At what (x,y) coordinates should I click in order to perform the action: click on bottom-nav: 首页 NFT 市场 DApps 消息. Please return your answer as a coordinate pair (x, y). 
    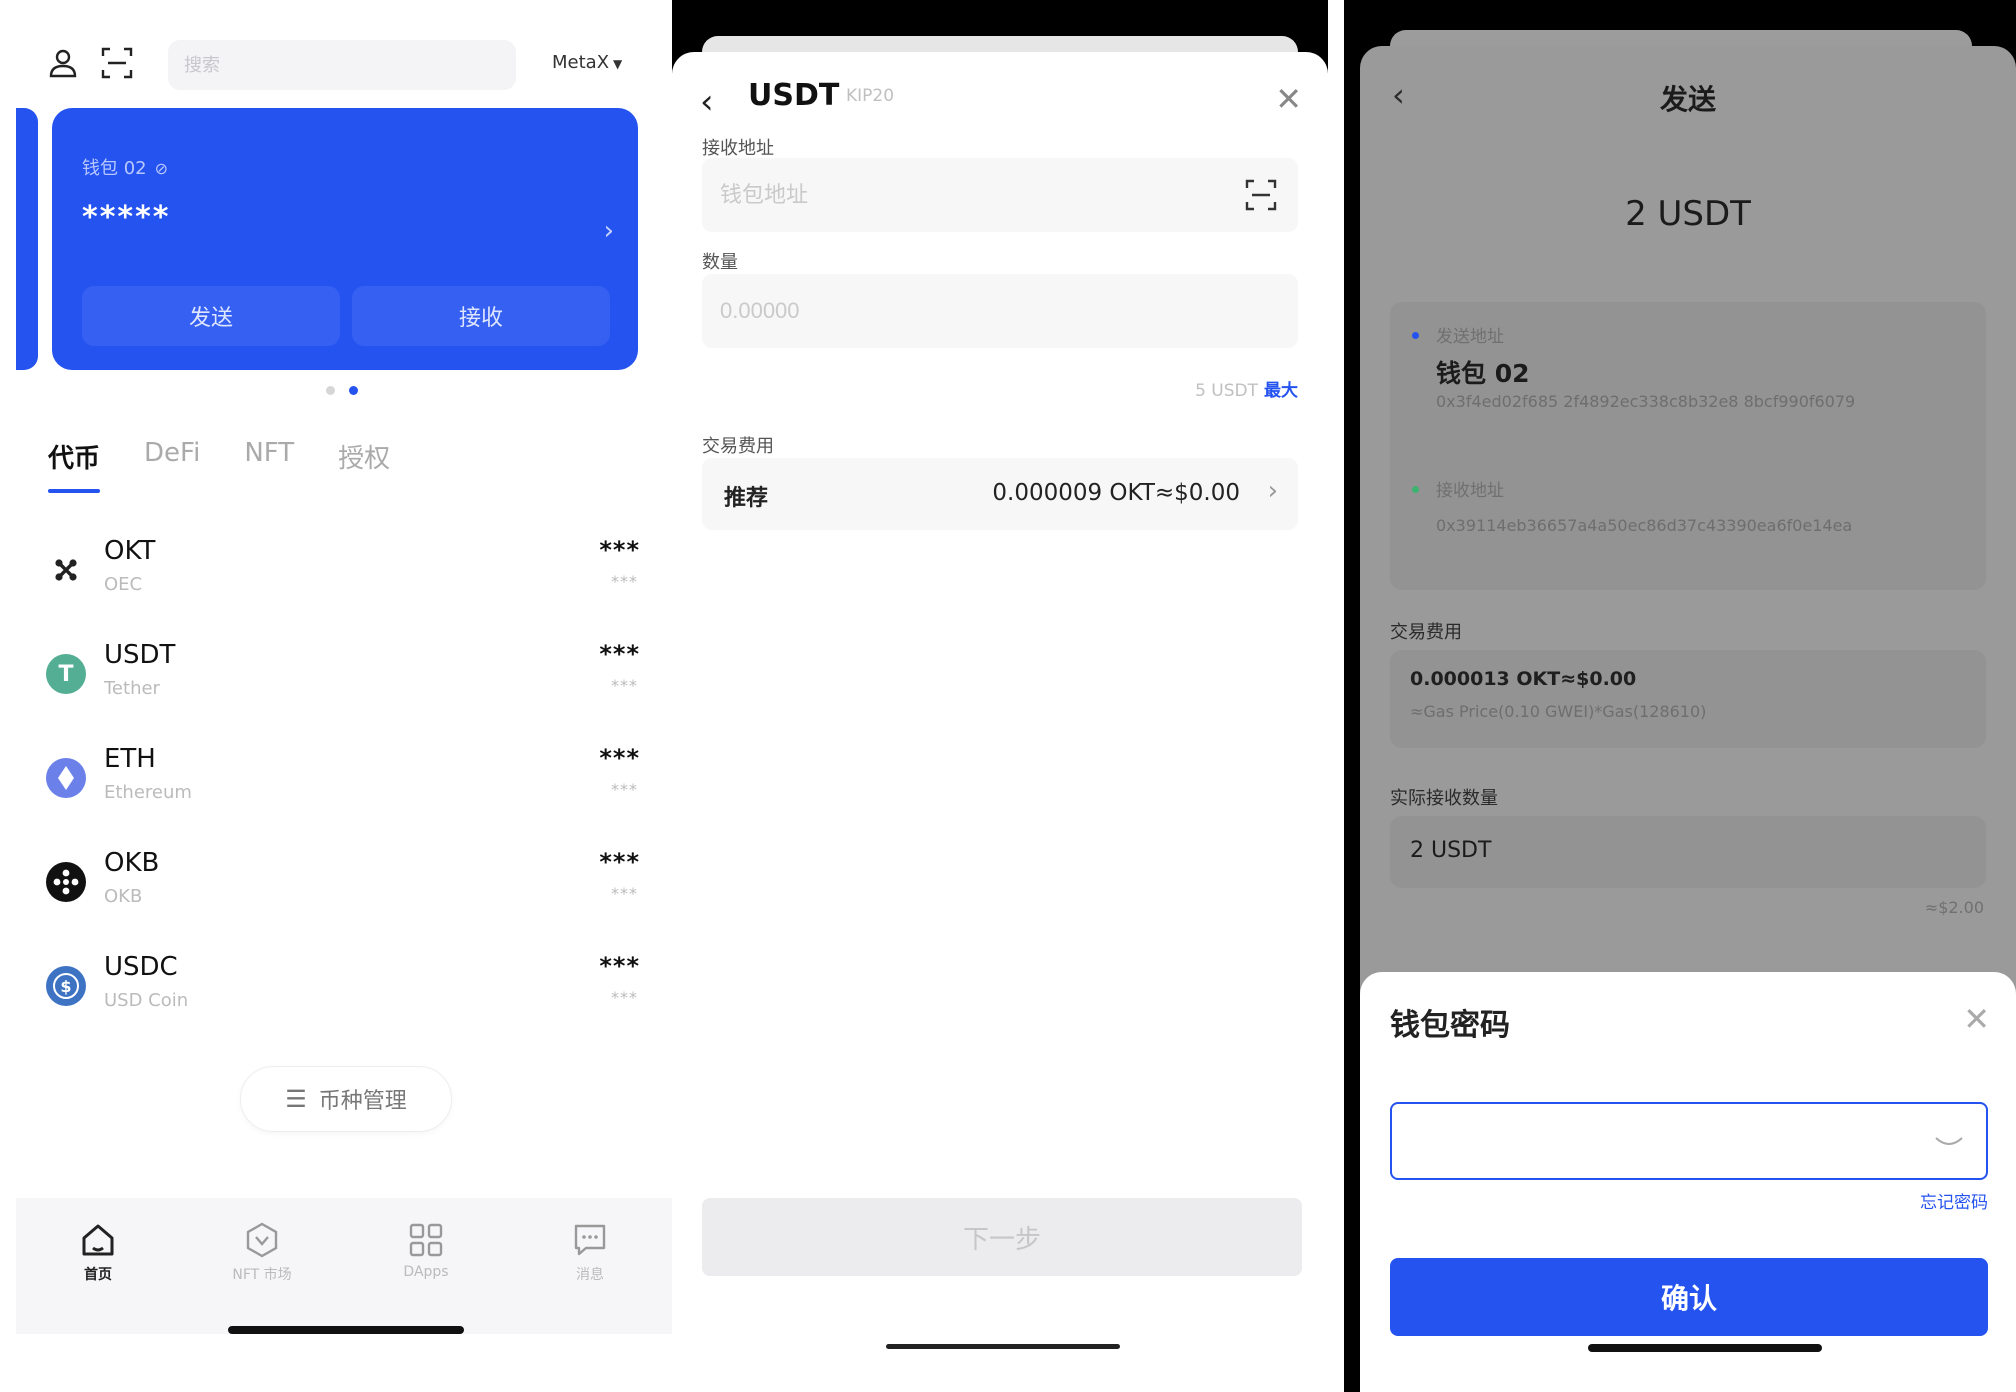
    Looking at the image, I should click on (344, 1266).